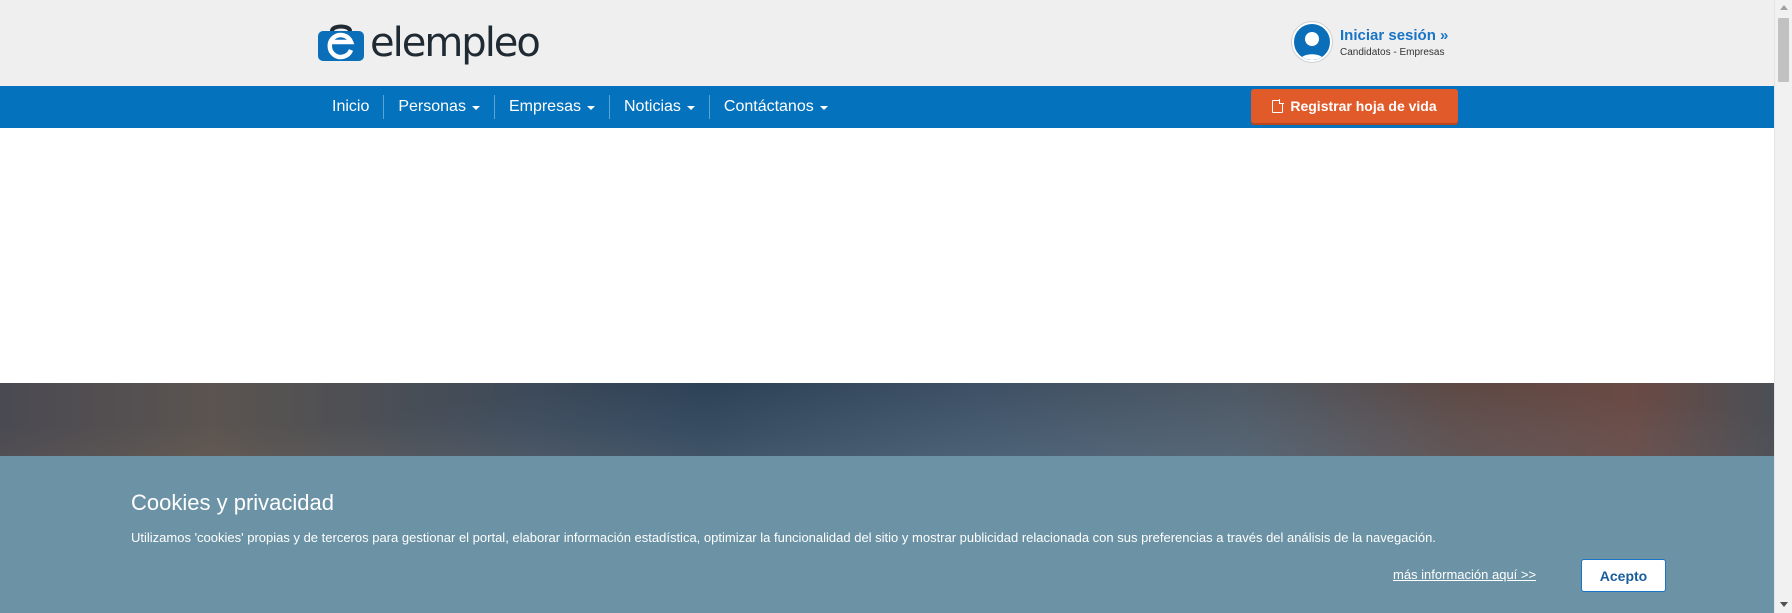  I want to click on login-title-text: Iniciar sesión, so click(1388, 35).